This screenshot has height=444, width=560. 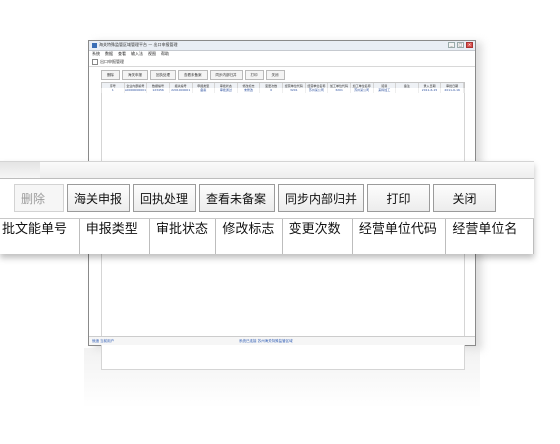 What do you see at coordinates (469, 45) in the screenshot?
I see `close-window-button: ×` at bounding box center [469, 45].